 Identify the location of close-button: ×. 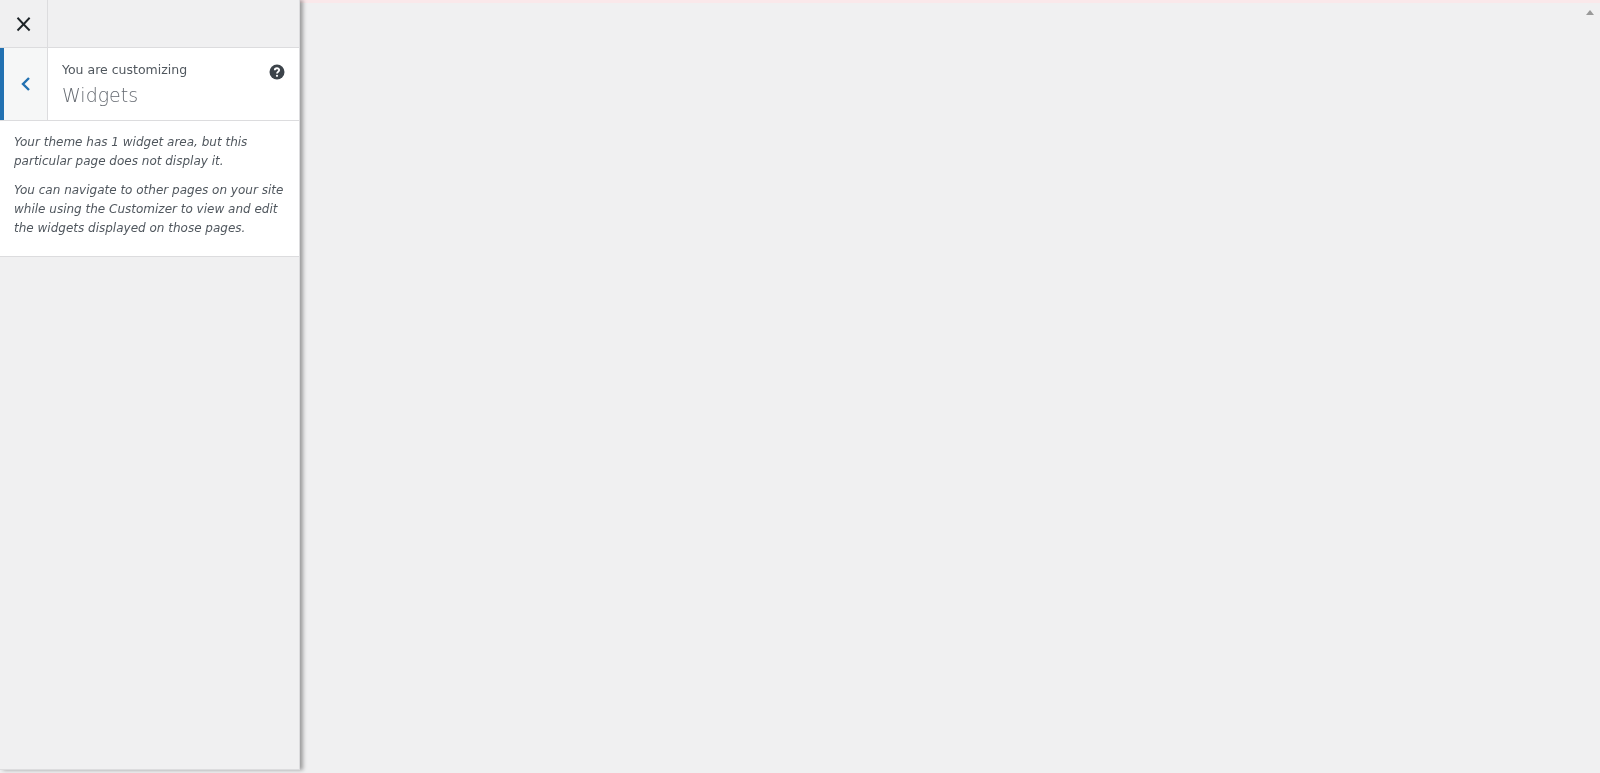
(24, 23).